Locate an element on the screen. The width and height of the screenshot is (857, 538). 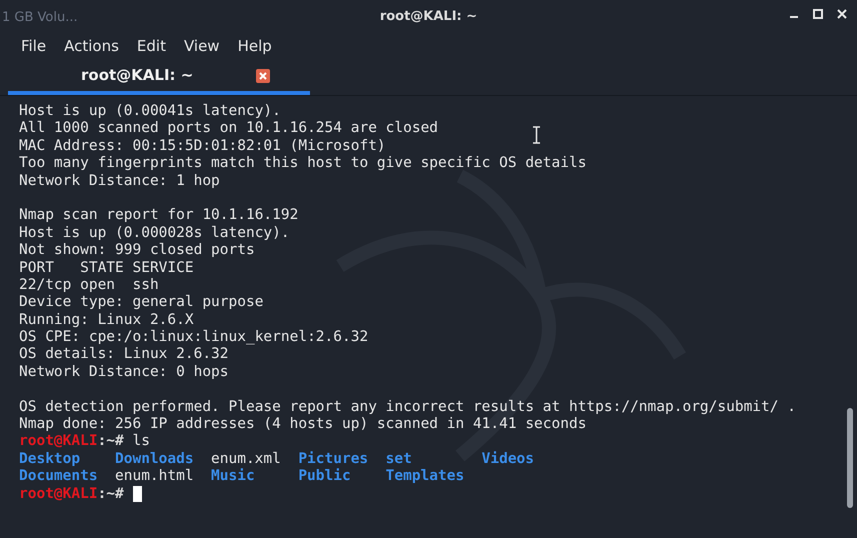
directory-name: Music is located at coordinates (233, 476).